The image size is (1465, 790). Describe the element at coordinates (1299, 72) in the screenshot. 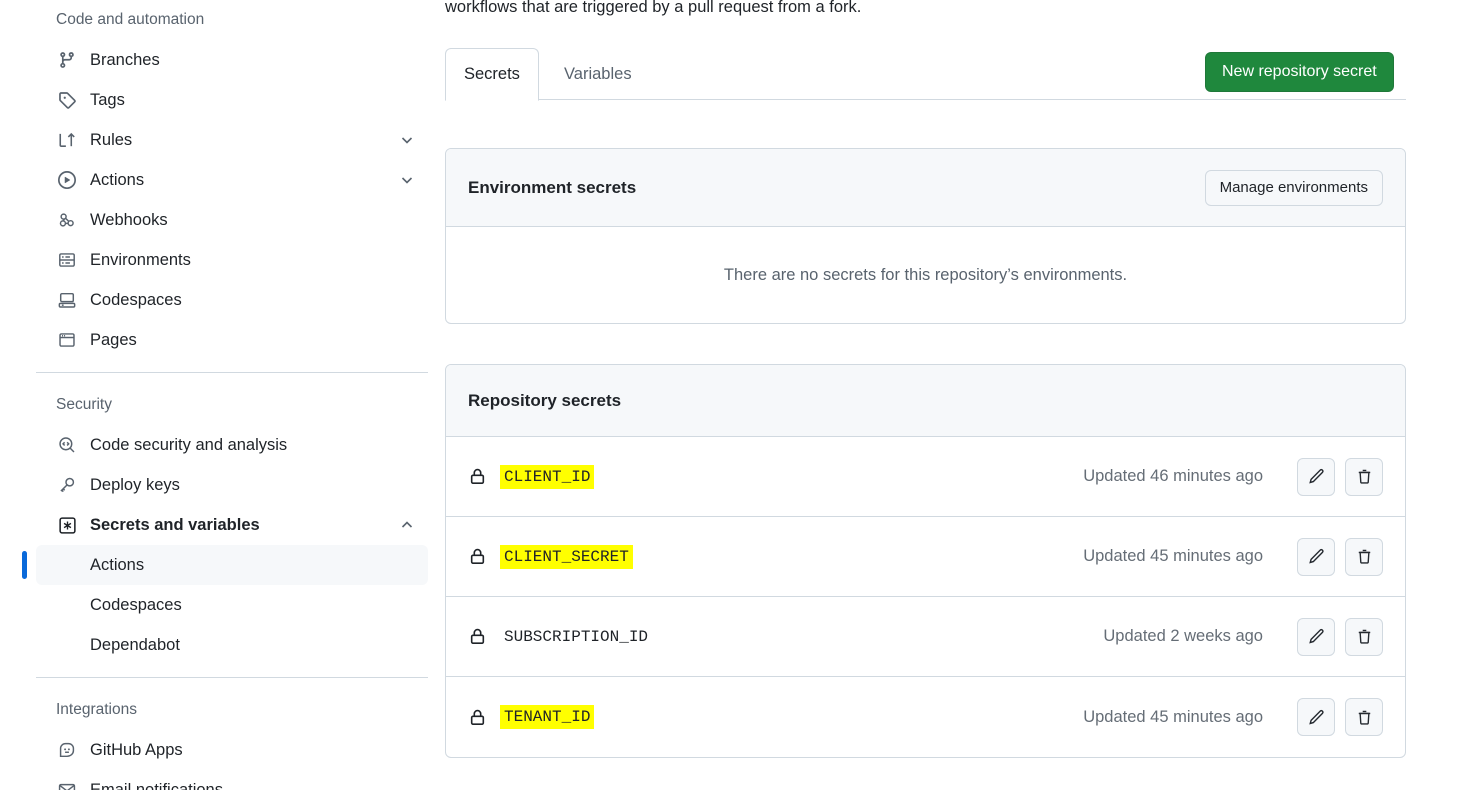

I see `new-repository-secret-button: New repository secret` at that location.